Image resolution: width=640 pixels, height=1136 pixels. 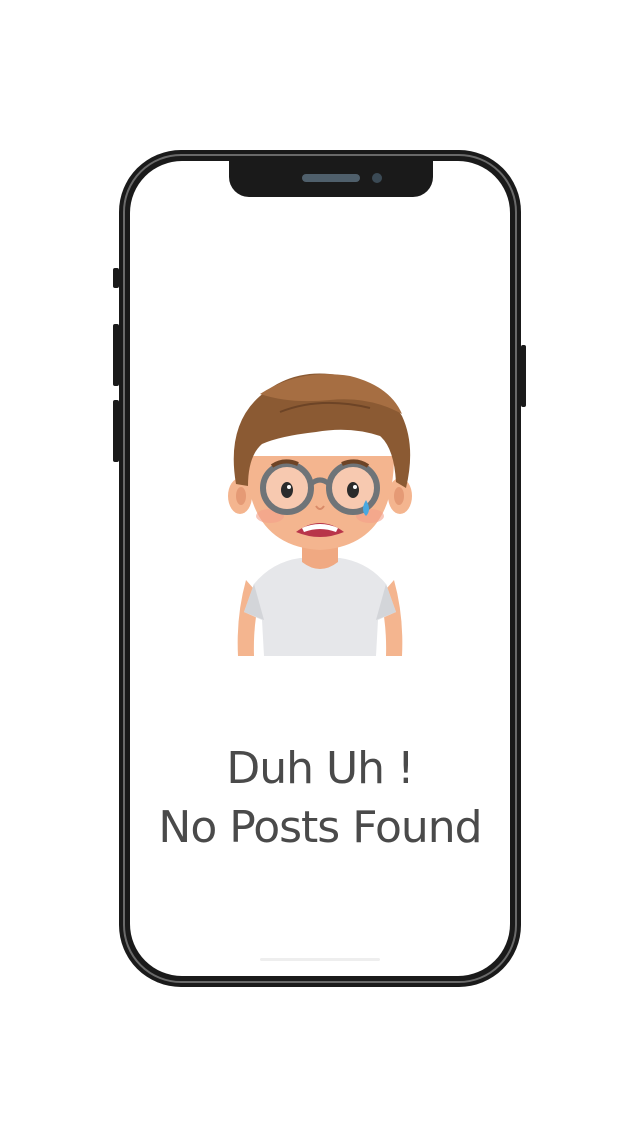 I want to click on empty-state-message: No Posts Found, so click(x=320, y=827).